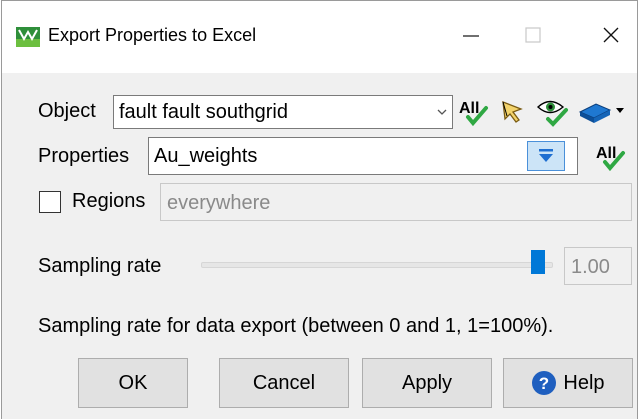 This screenshot has height=419, width=641. I want to click on help-button: ? Help, so click(568, 383).